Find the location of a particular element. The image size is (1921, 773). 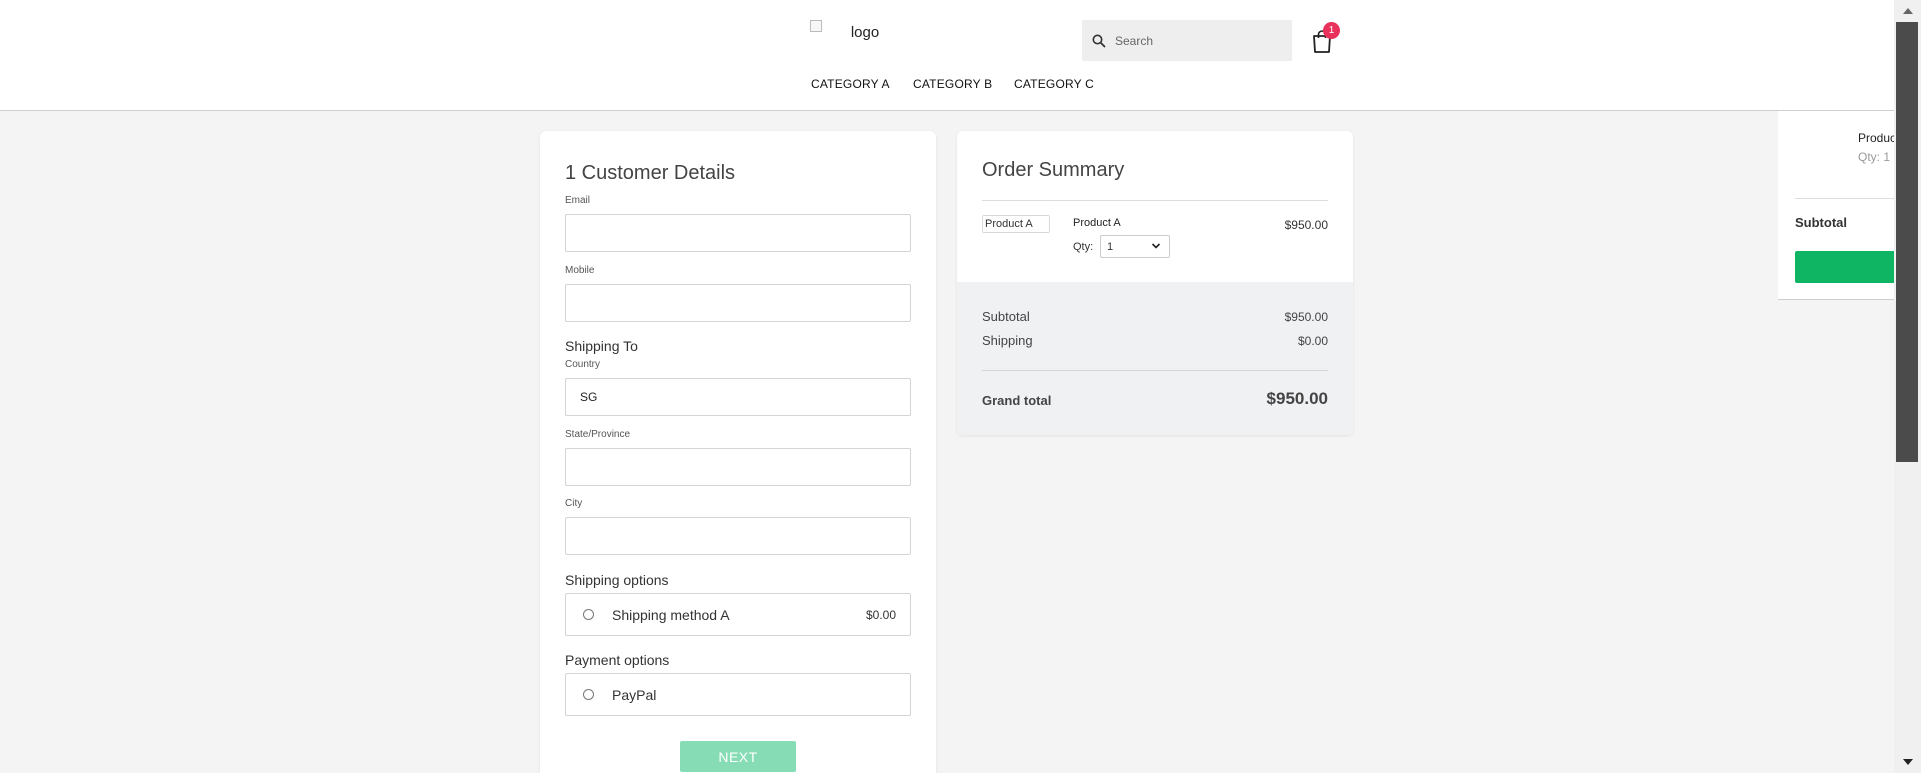

mobile-field is located at coordinates (738, 303).